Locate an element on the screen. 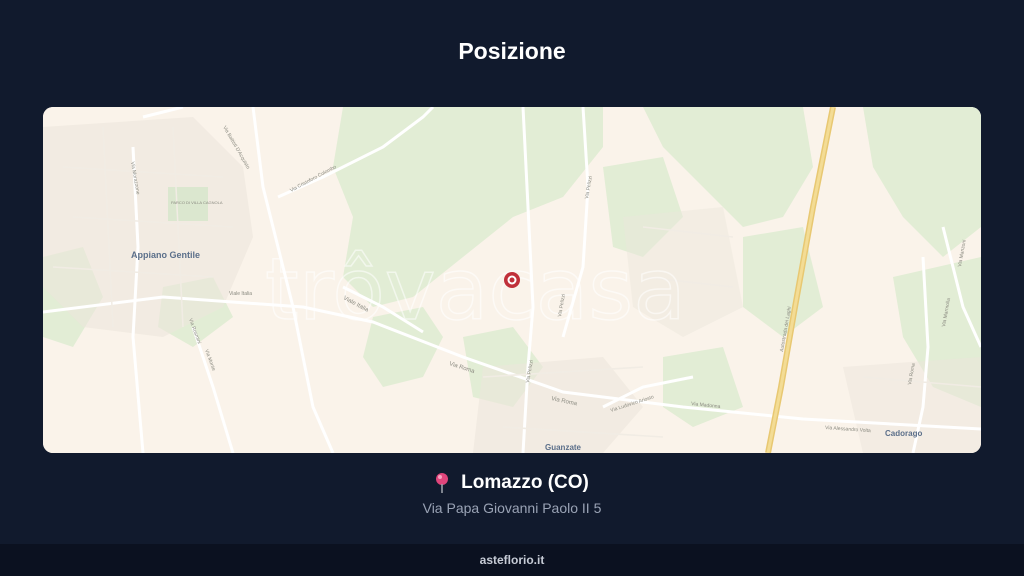 The width and height of the screenshot is (1024, 576). watermark-logo: trôvacasa is located at coordinates (475, 290).